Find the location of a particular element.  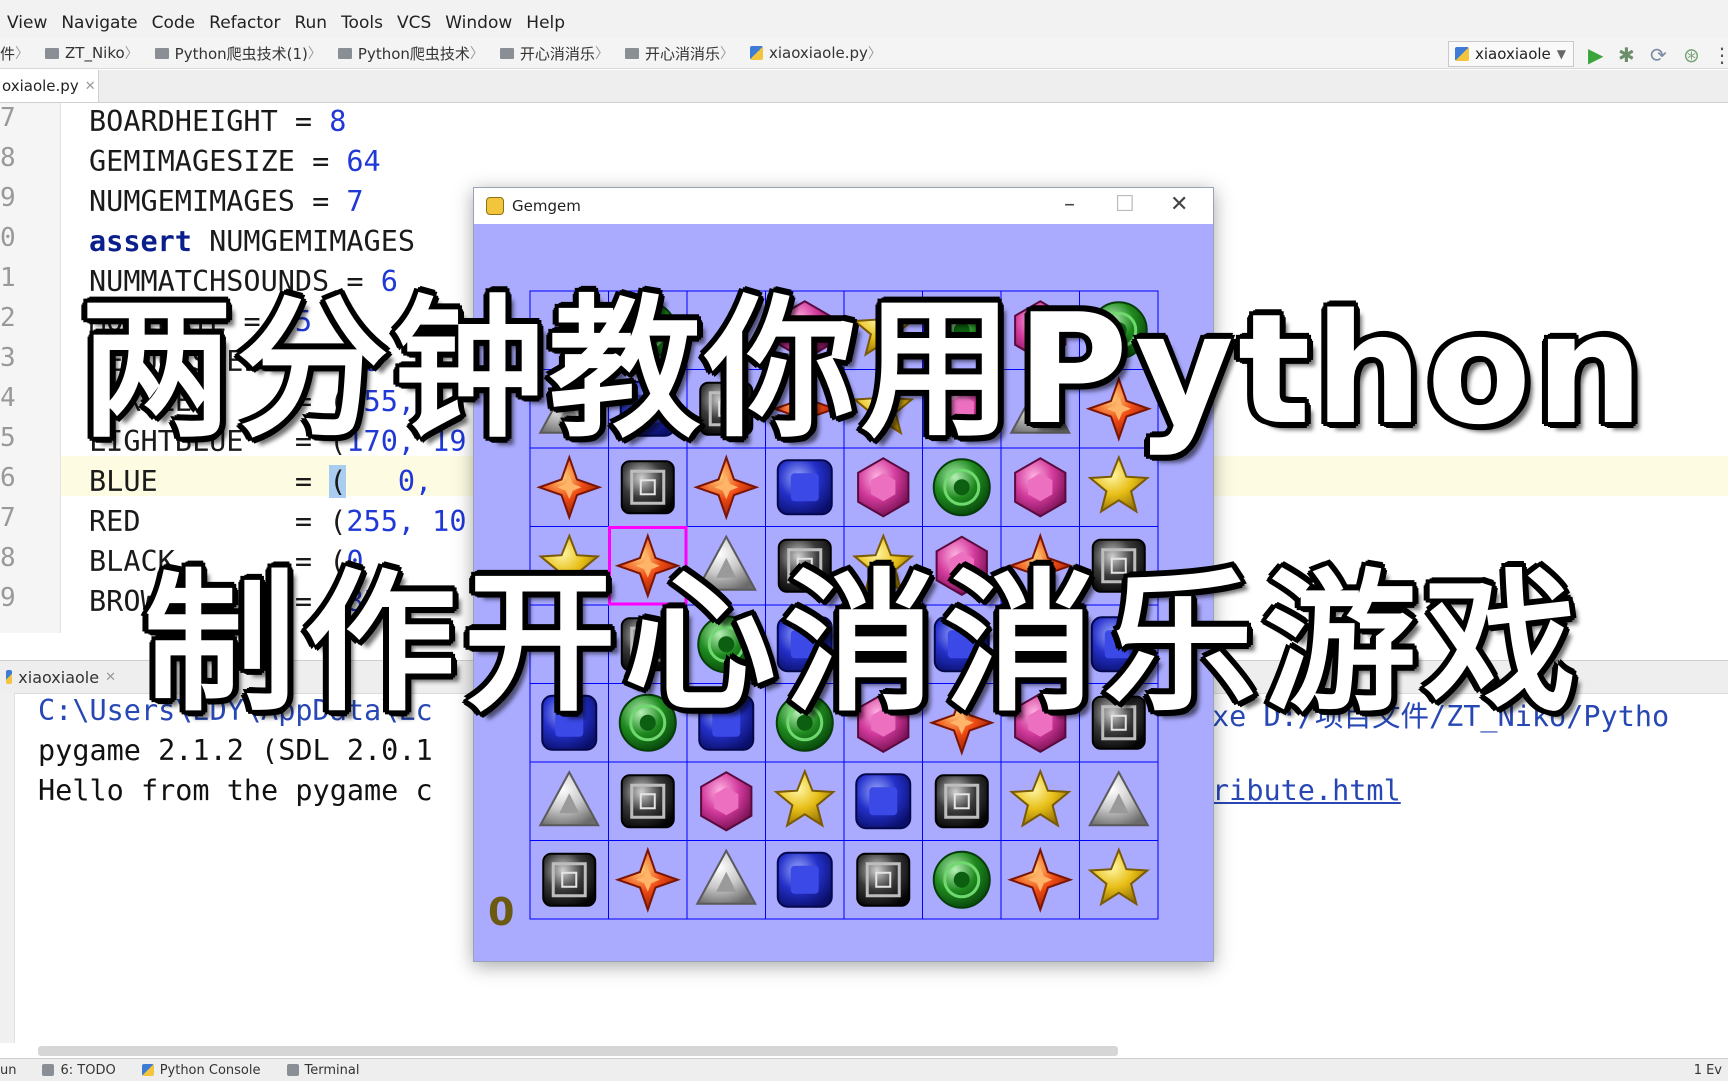

breadcrumb-label: 件 is located at coordinates (8, 53).